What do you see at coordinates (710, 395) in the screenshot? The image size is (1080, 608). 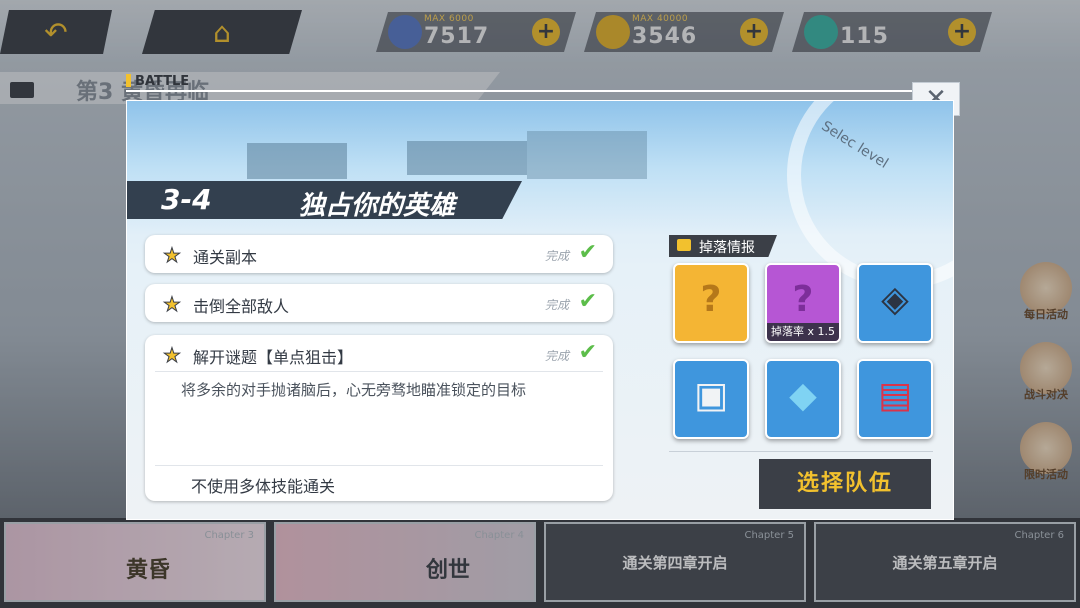 I see `armor-box-icon: ▣` at bounding box center [710, 395].